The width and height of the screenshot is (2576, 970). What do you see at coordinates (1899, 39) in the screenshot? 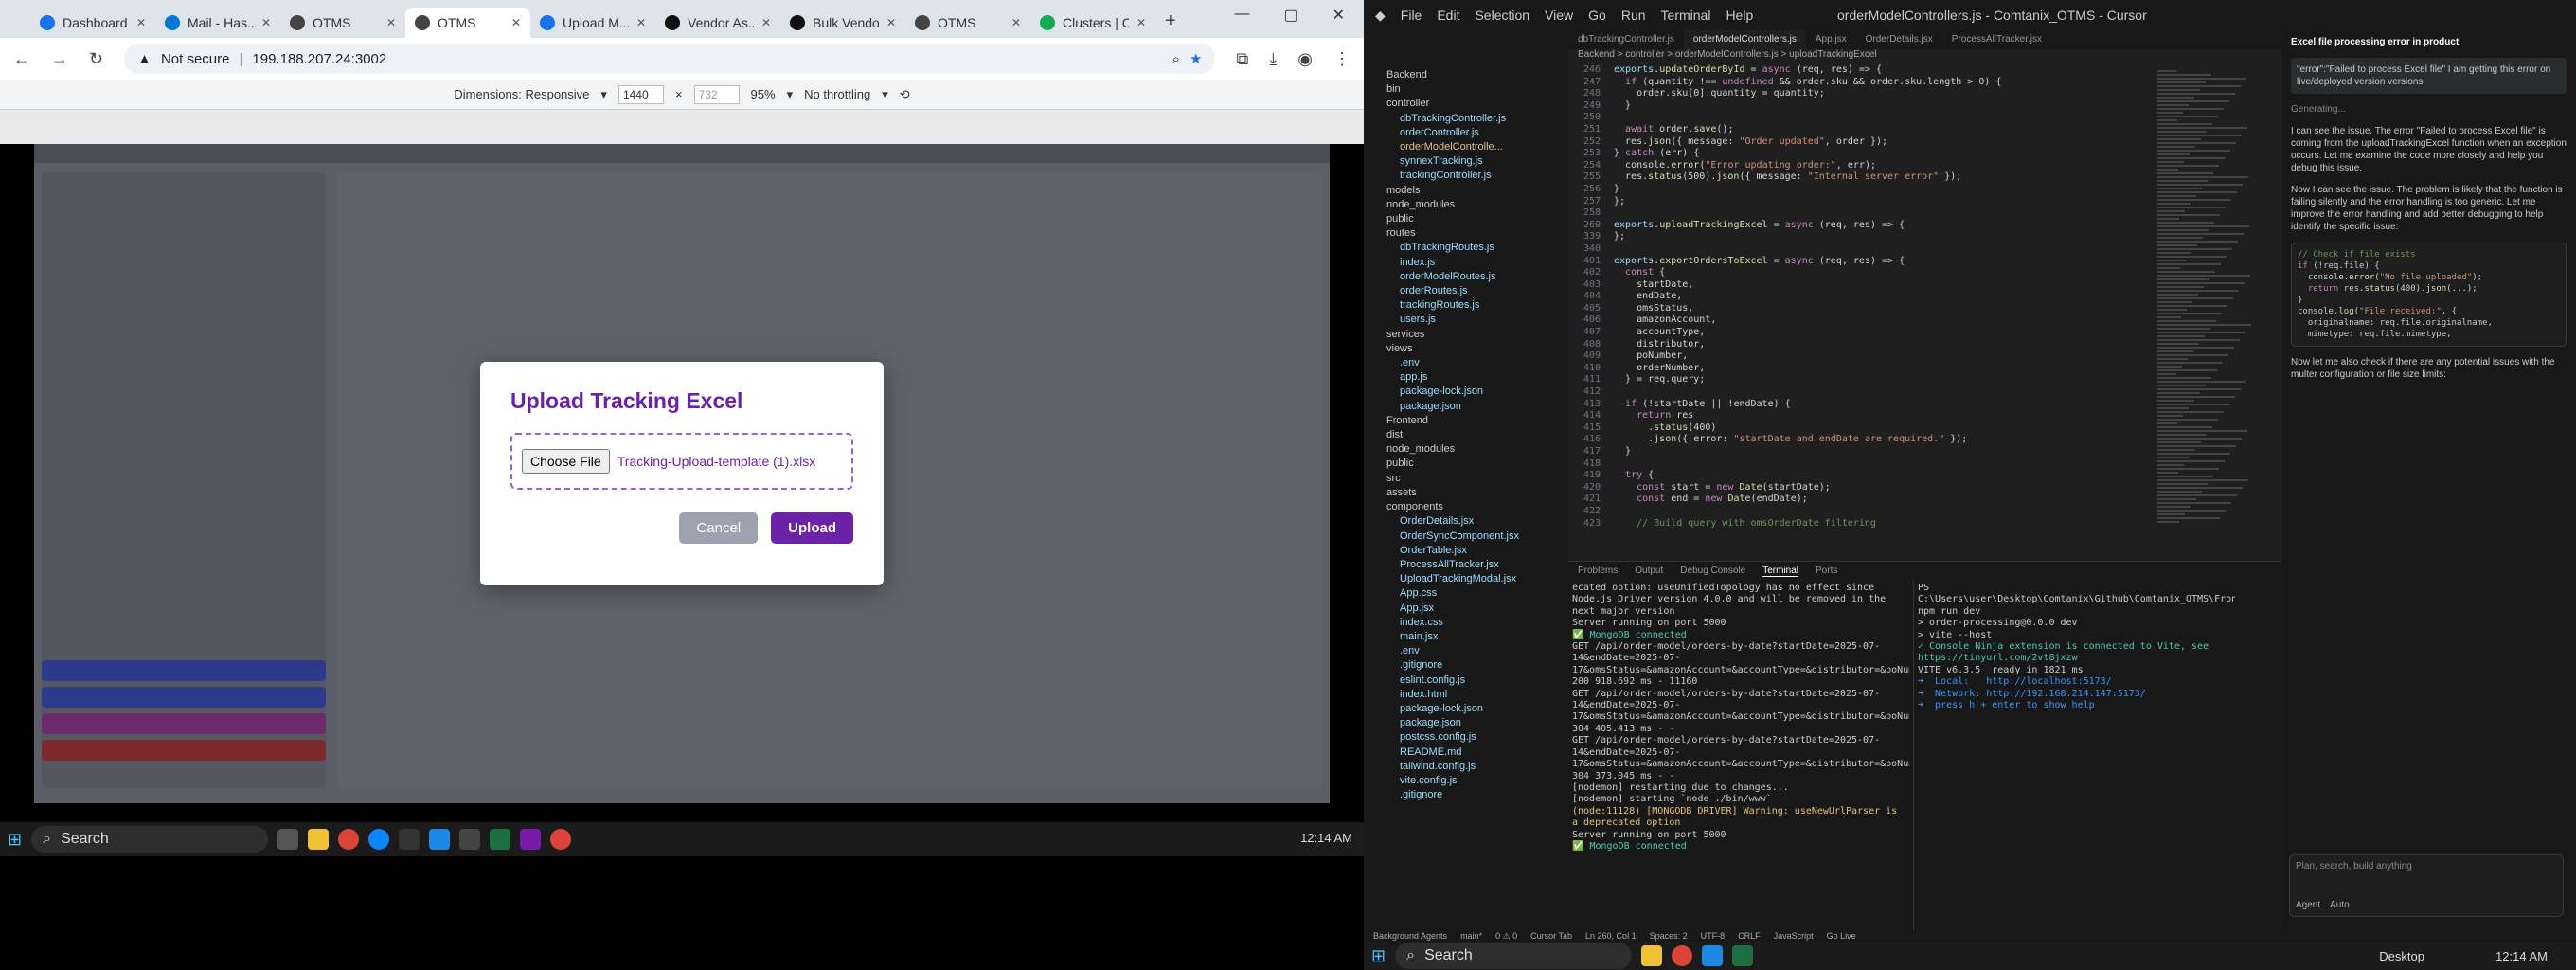
I see `editor-tab: OrderDetails.jsx` at bounding box center [1899, 39].